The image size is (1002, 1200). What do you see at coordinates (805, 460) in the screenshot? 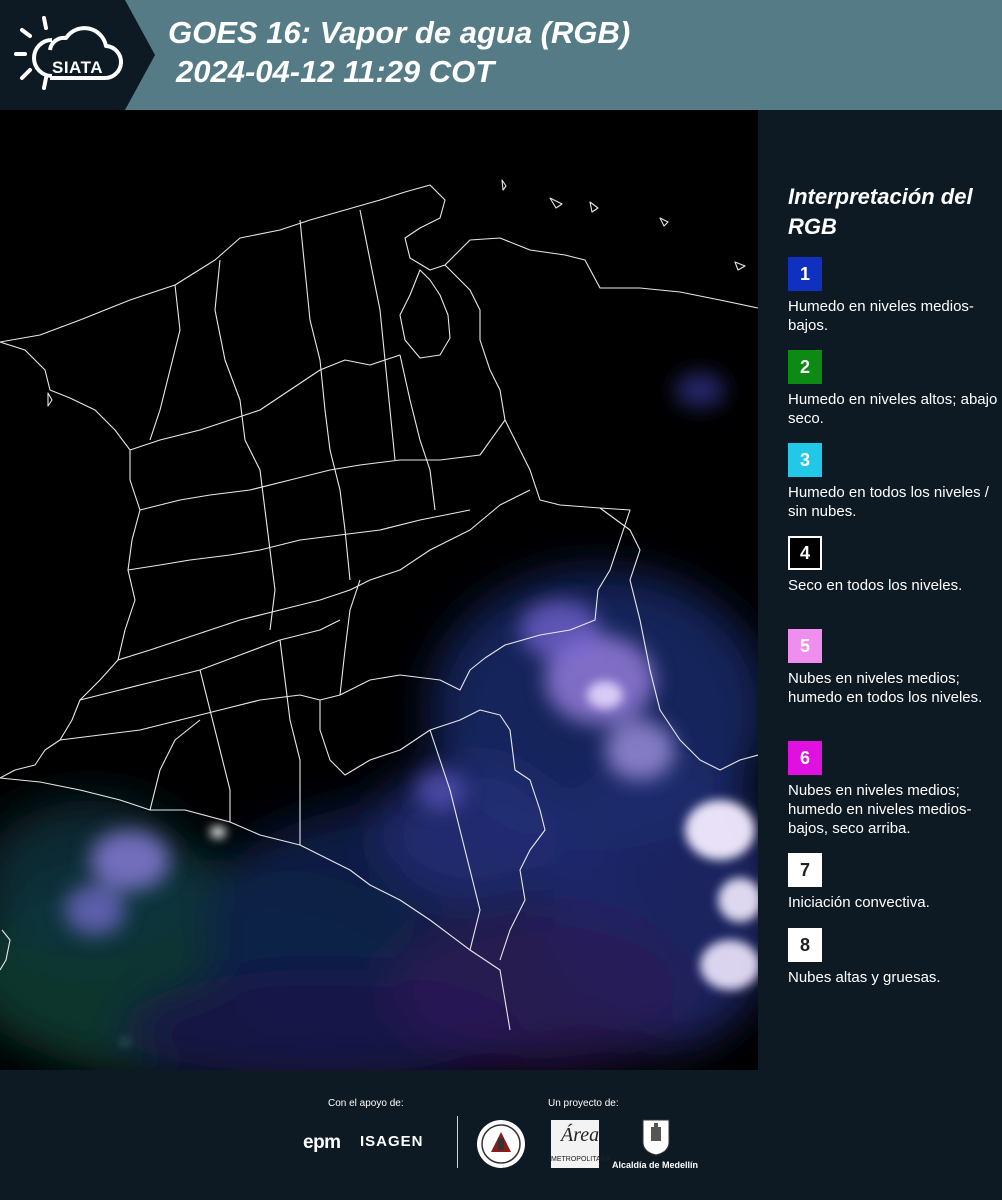
I see `legend-swatch-3: 3` at bounding box center [805, 460].